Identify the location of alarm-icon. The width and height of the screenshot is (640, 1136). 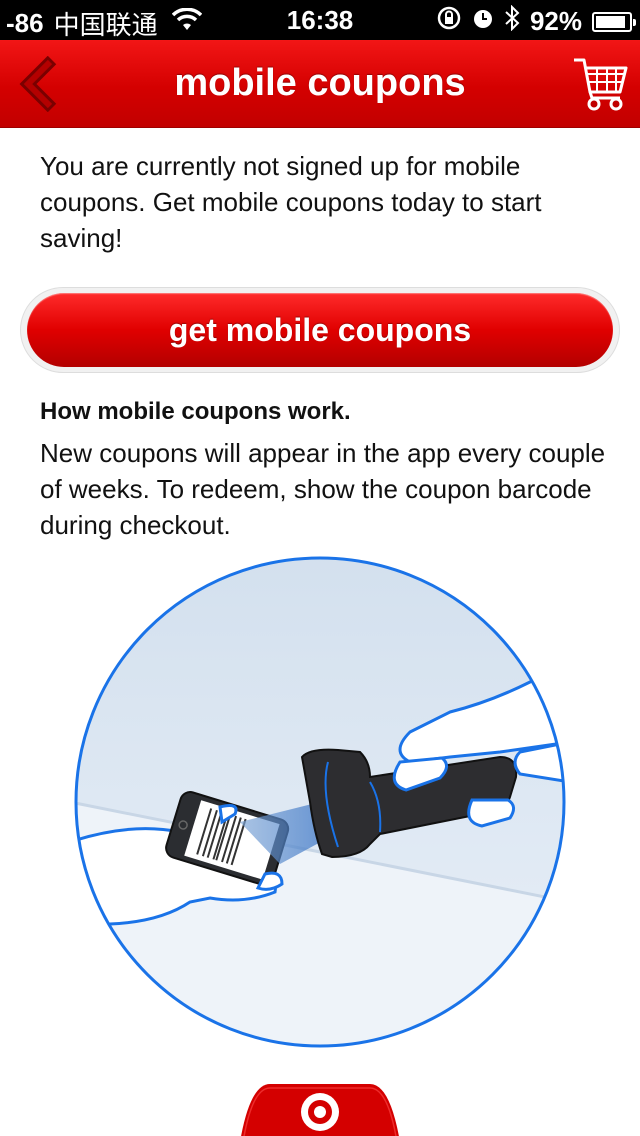
(483, 21).